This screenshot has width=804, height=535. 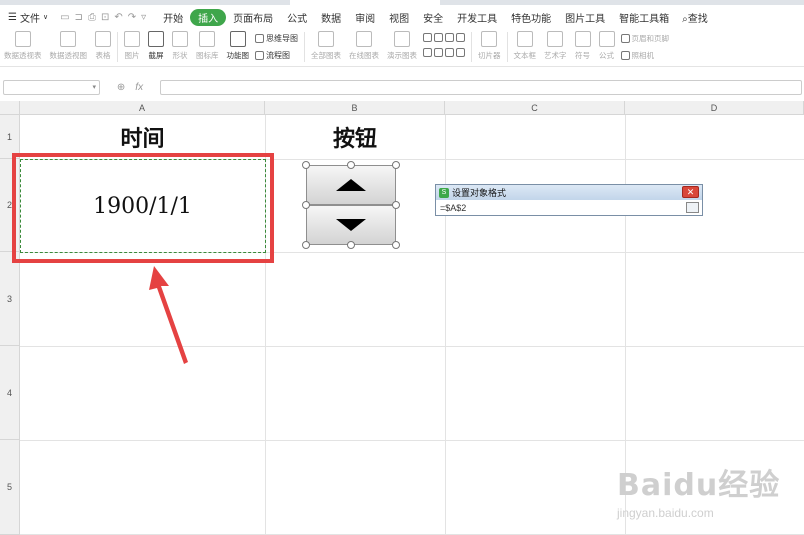 What do you see at coordinates (92, 17) in the screenshot?
I see `print-icon: ⎙` at bounding box center [92, 17].